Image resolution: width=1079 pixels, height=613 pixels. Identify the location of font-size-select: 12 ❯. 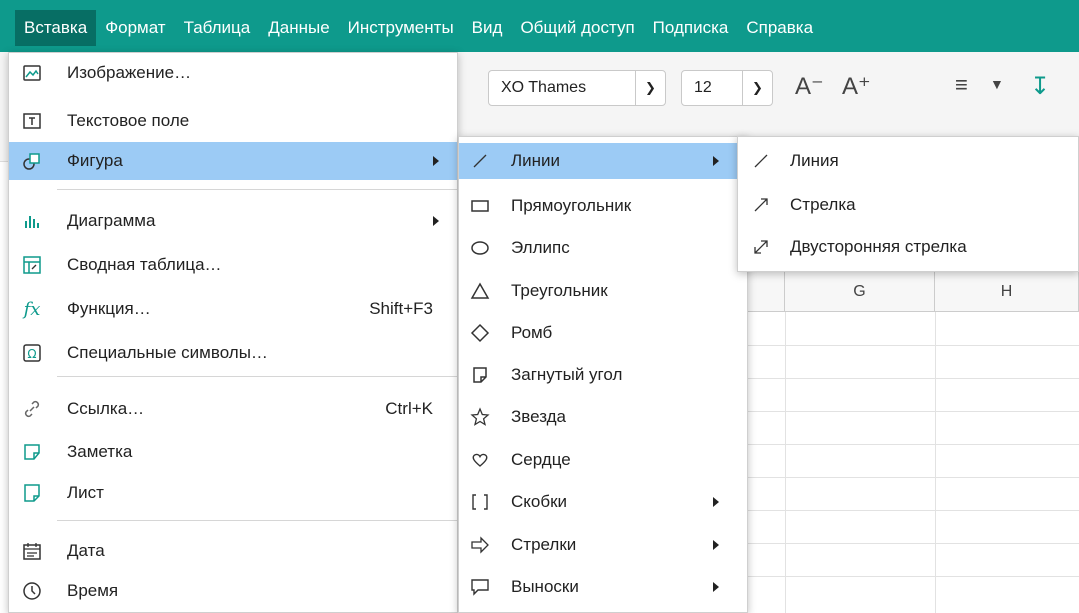
(727, 88).